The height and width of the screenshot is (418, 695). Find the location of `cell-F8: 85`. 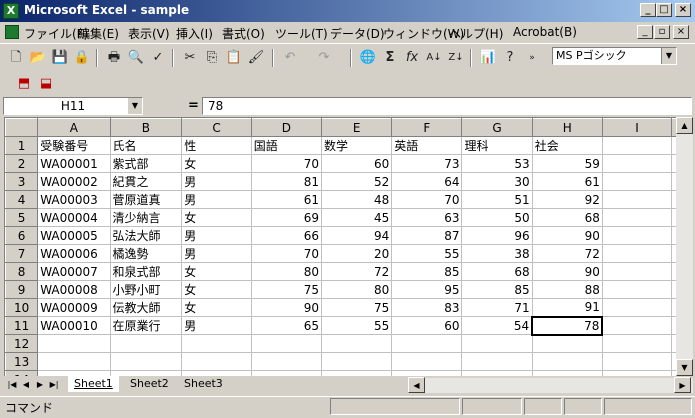

cell-F8: 85 is located at coordinates (427, 271).